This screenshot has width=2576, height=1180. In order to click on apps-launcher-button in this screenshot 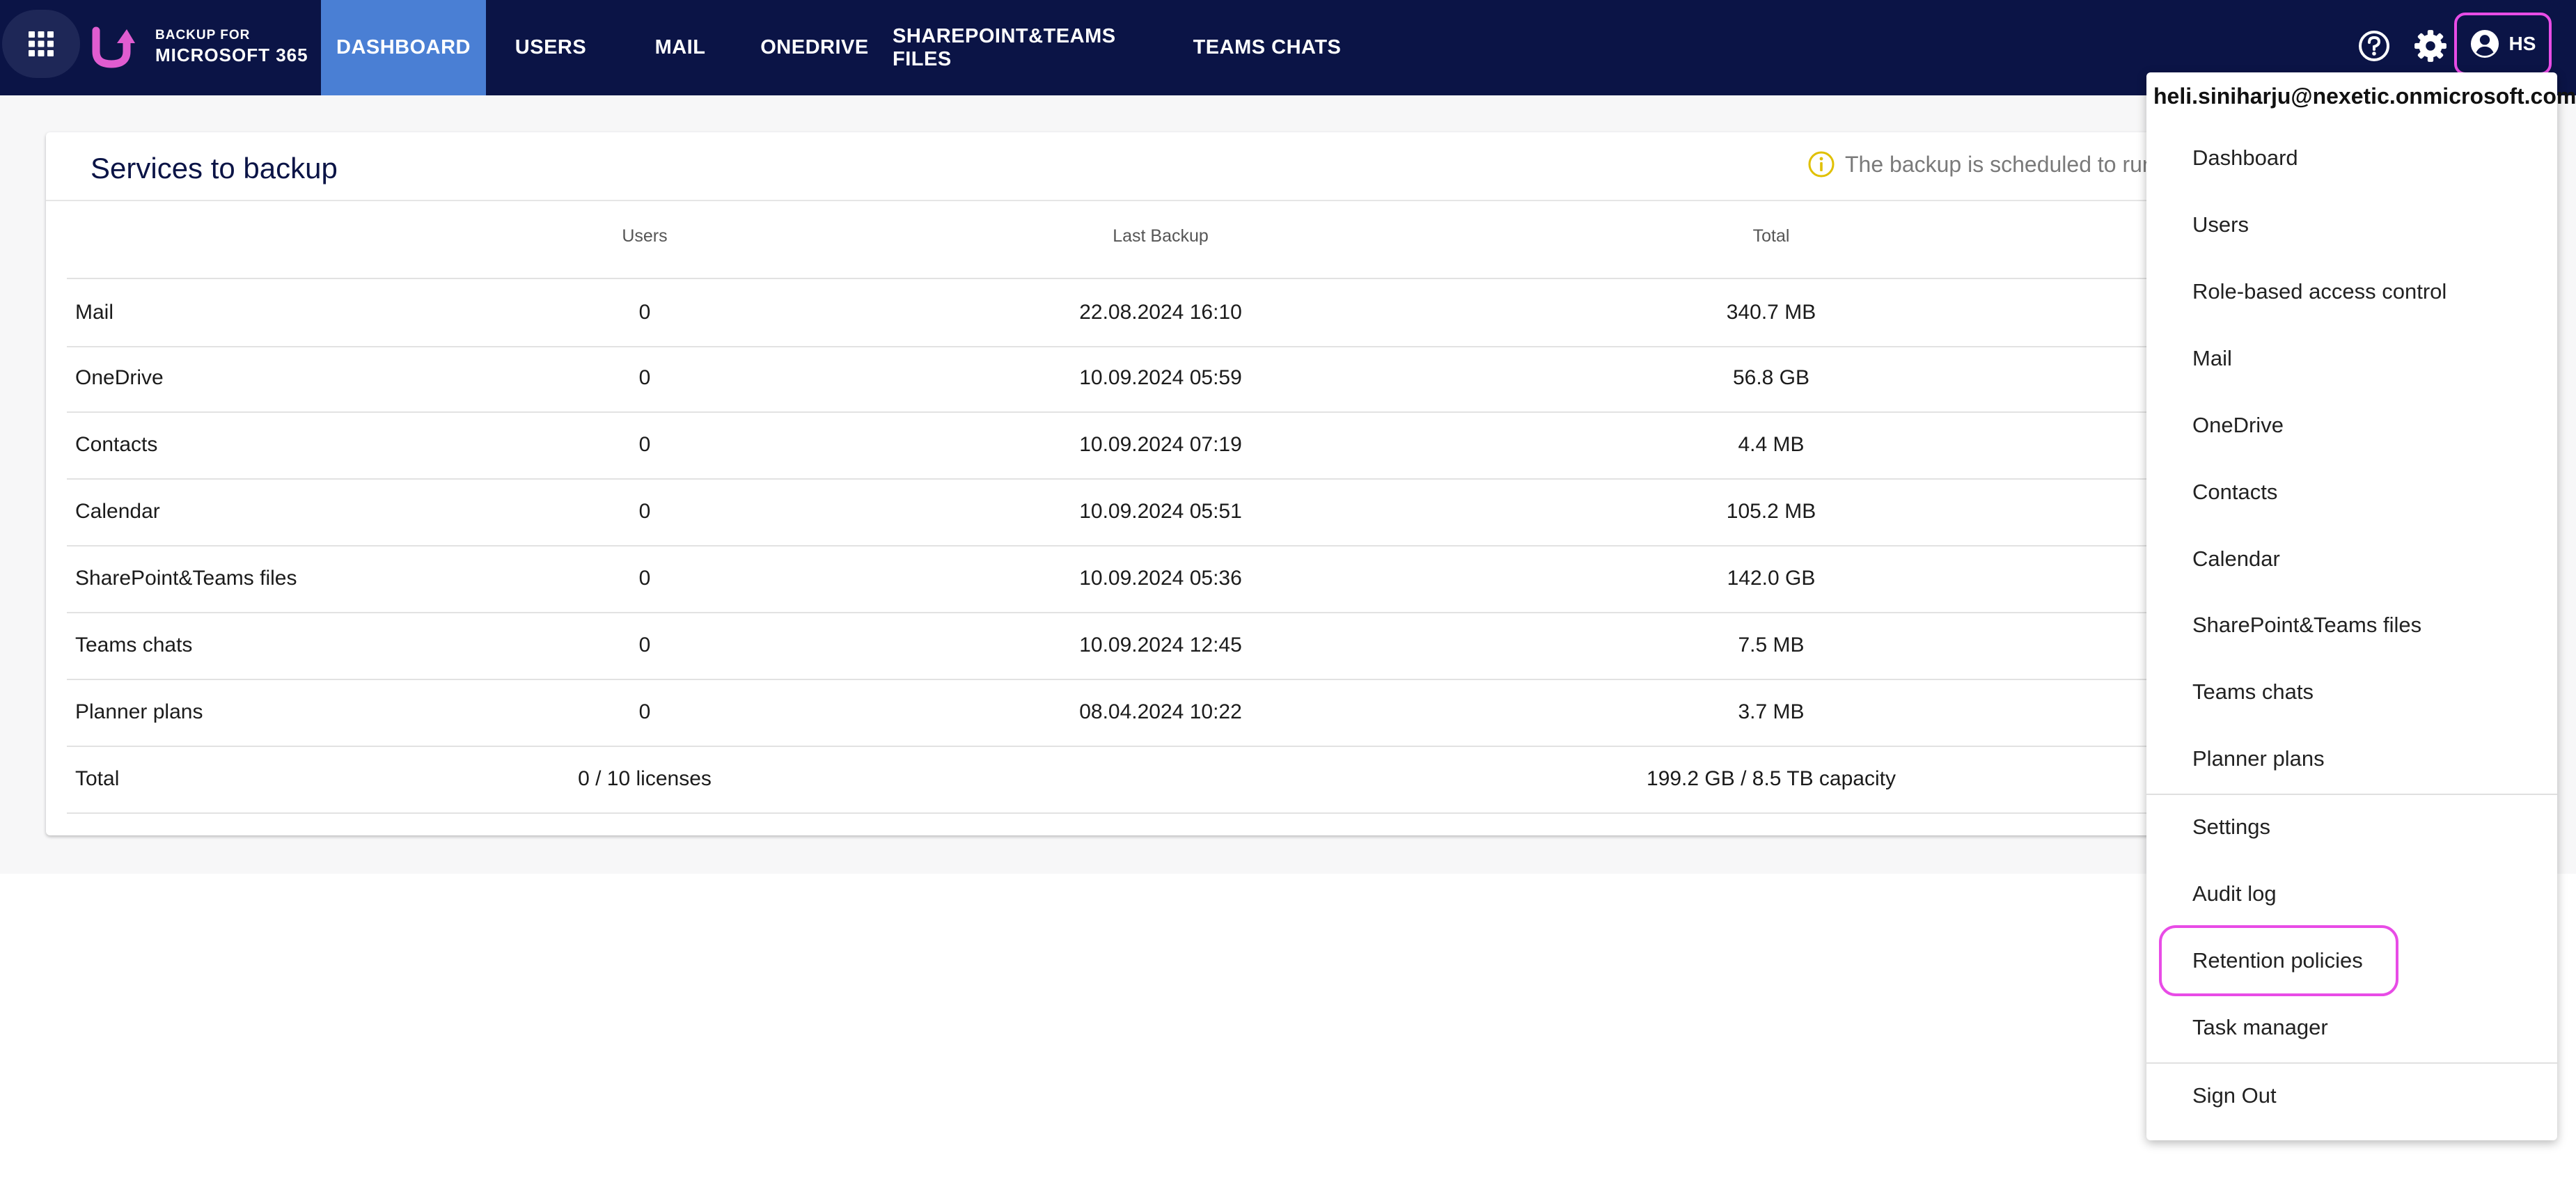, I will do `click(41, 44)`.